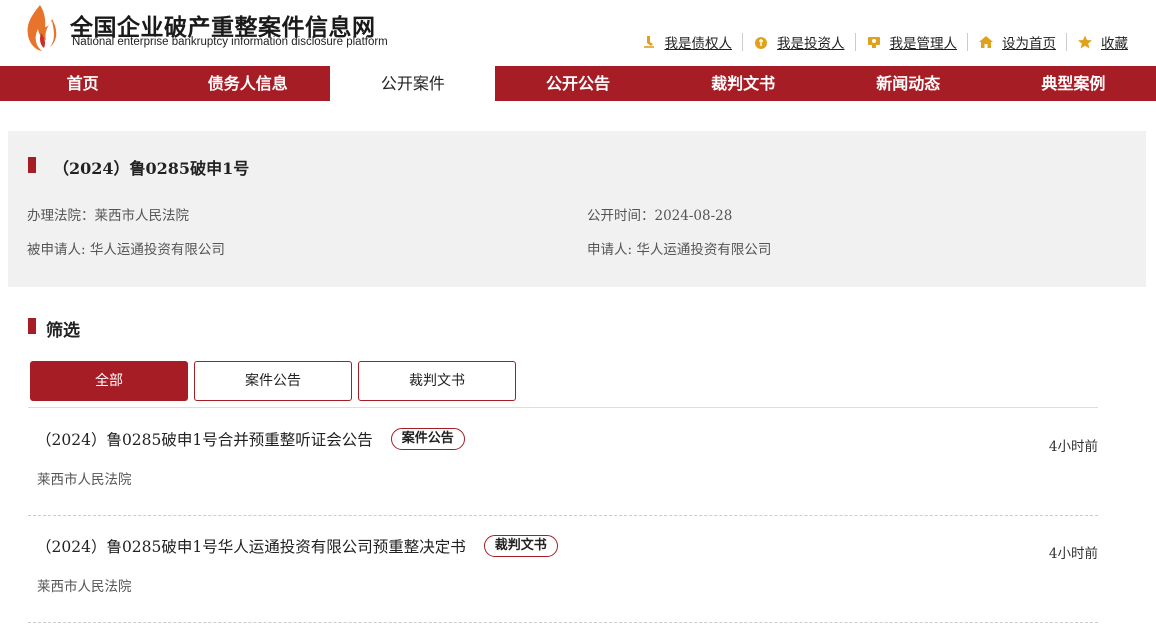 This screenshot has height=635, width=1156. I want to click on list-item-tag: 裁判文书, so click(520, 546).